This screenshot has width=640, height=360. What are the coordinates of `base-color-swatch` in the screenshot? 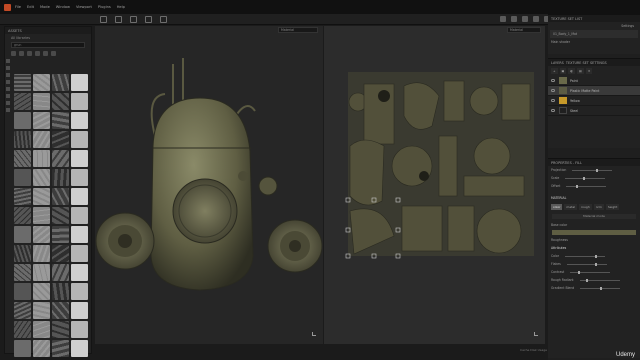 It's located at (594, 232).